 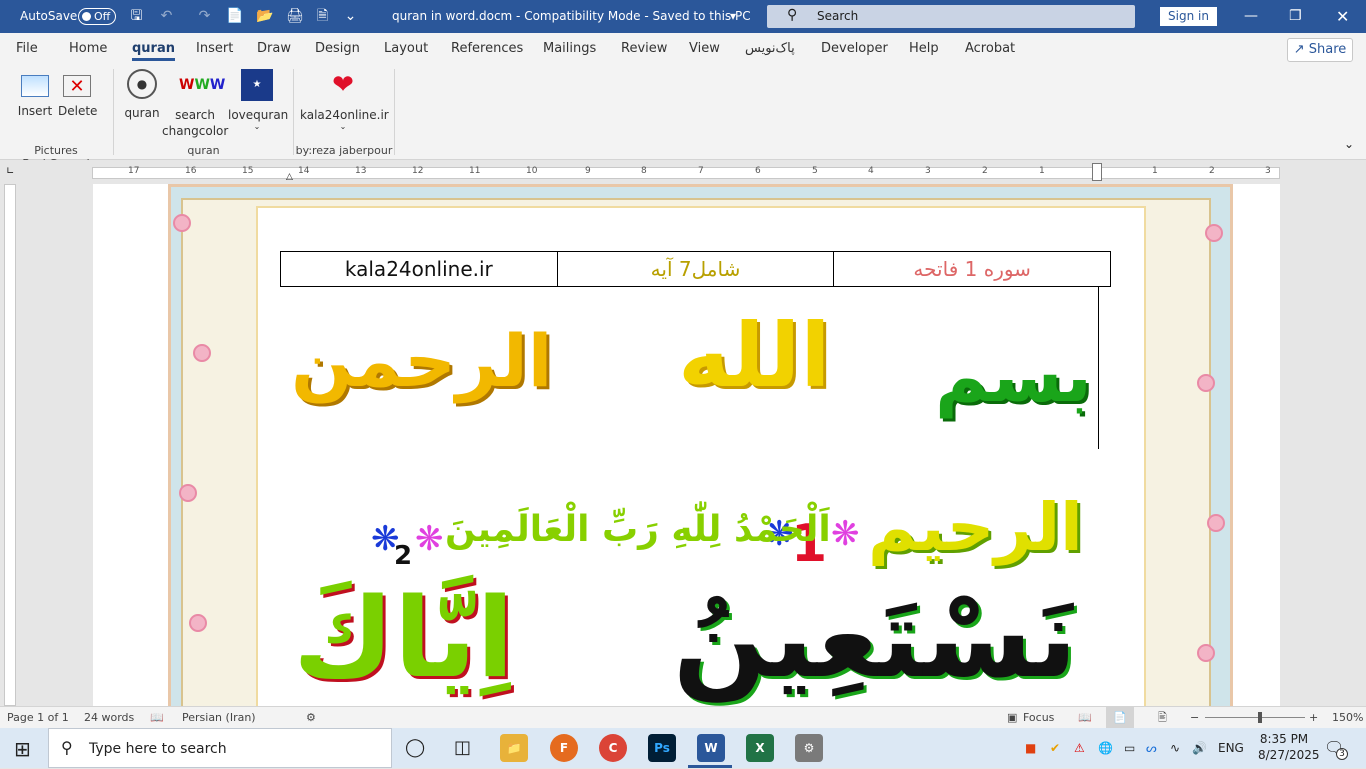 I want to click on tab-home: Home, so click(x=88, y=49).